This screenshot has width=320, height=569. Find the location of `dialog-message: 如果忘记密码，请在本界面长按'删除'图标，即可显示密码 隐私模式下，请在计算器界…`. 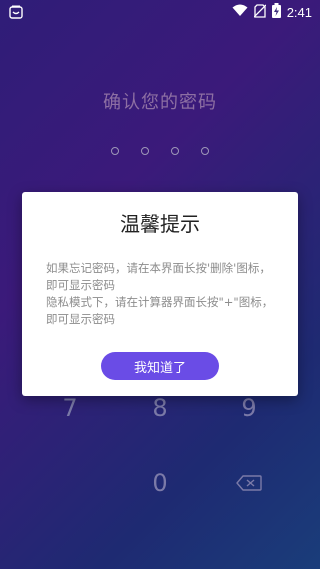

dialog-message: 如果忘记密码，请在本界面长按'删除'图标，即可显示密码 隐私模式下，请在计算器界… is located at coordinates (164, 294).